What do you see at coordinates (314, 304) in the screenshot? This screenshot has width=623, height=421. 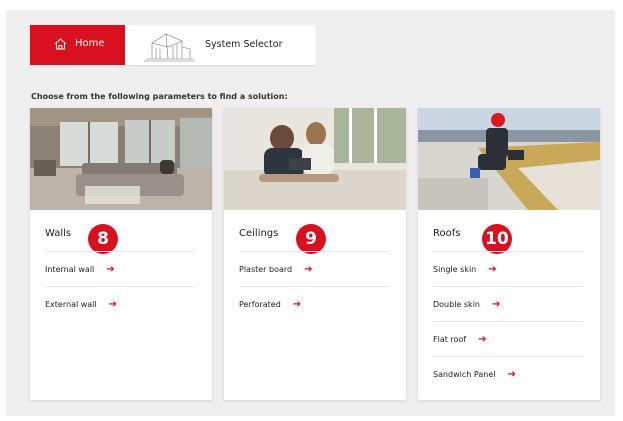 I see `option-perforated: Perforated ➔` at bounding box center [314, 304].